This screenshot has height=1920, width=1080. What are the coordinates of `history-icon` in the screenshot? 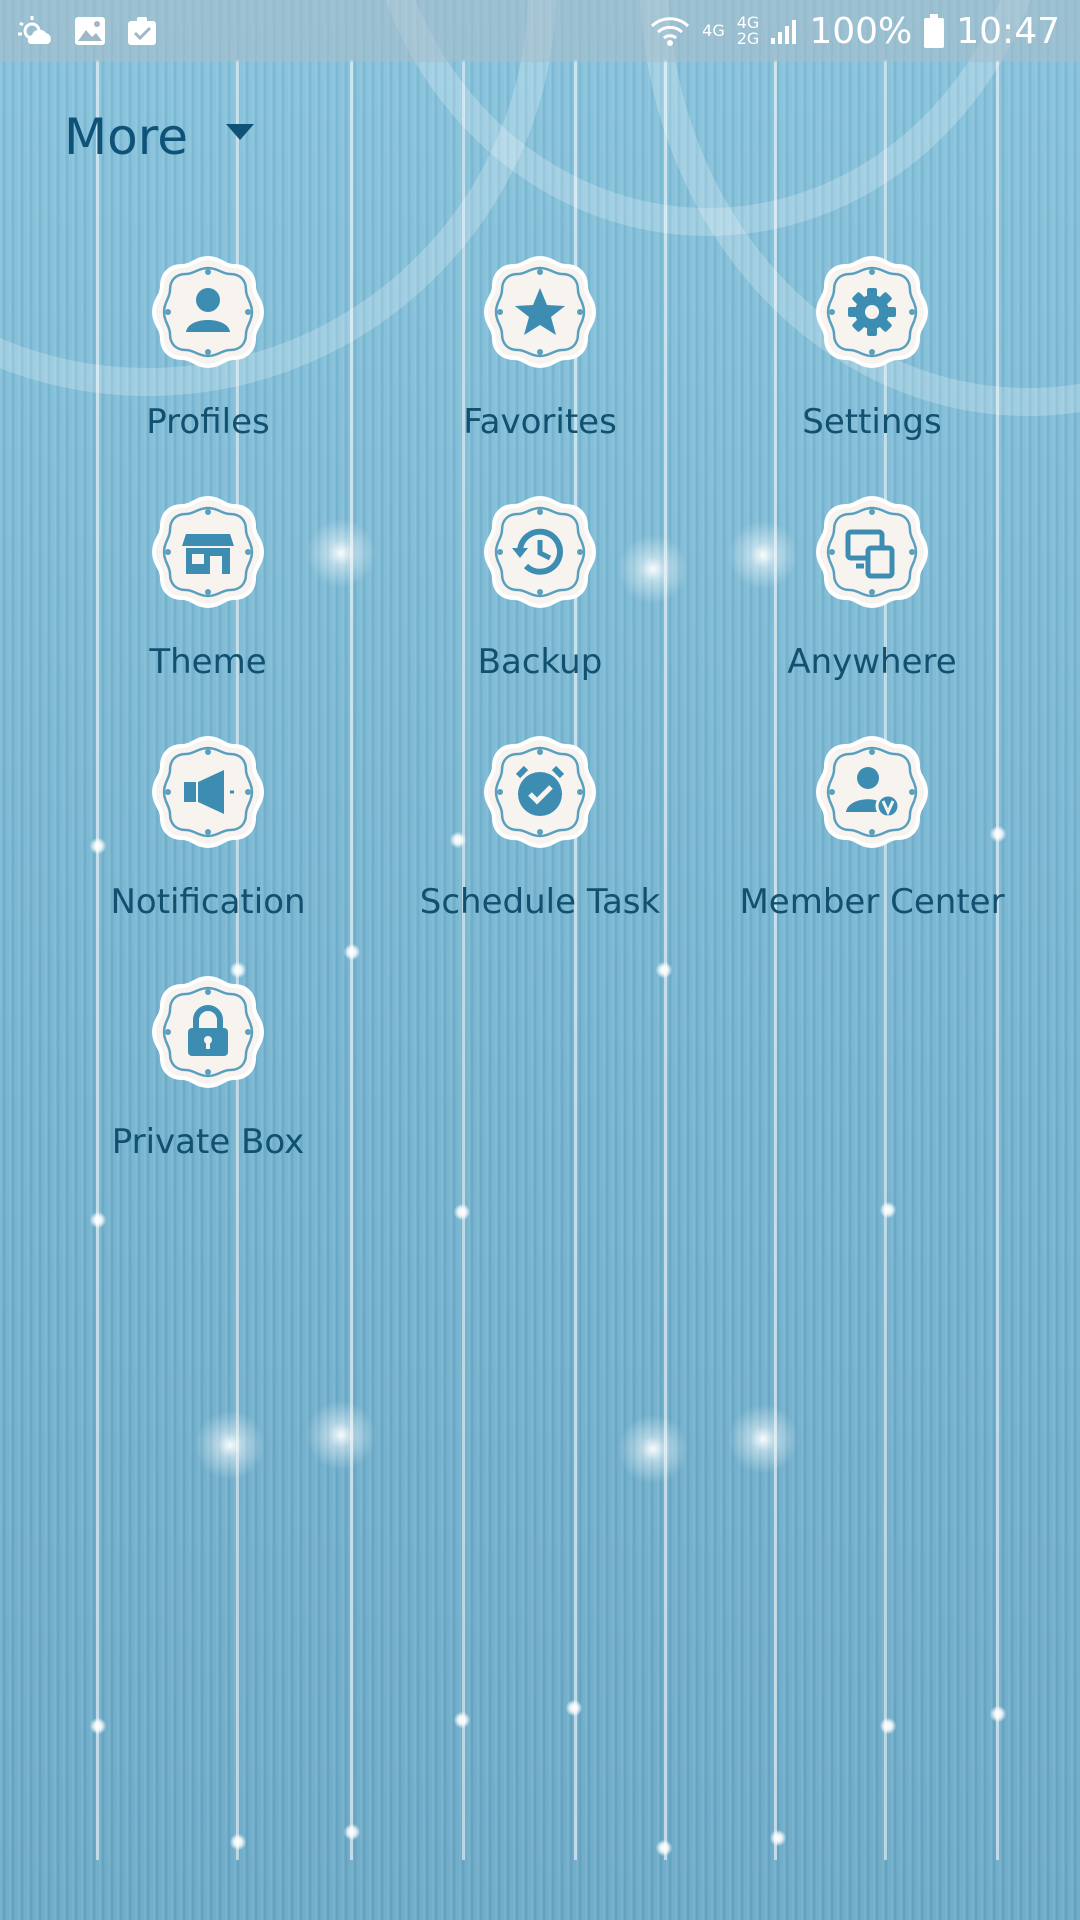 It's located at (540, 552).